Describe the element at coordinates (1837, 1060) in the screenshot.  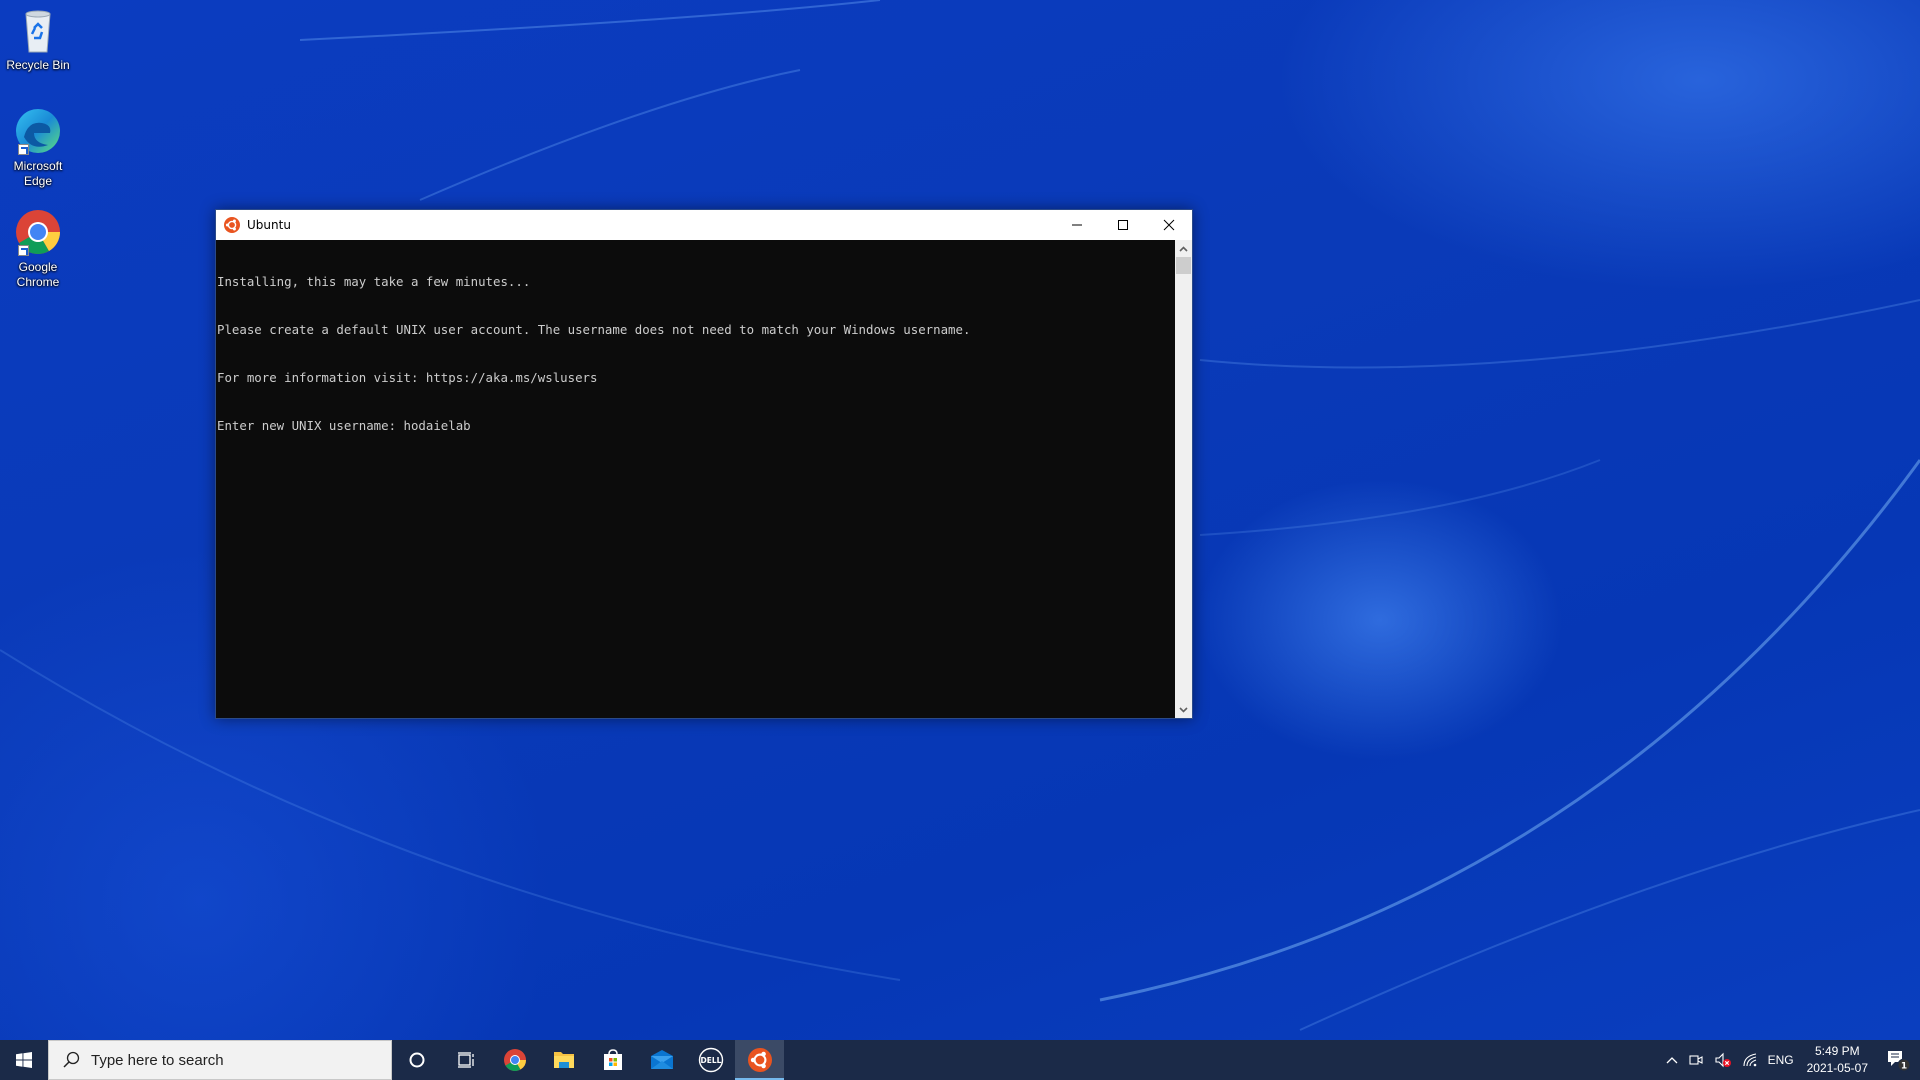
I see `clock: 5:49 PM 2021-05-07` at that location.